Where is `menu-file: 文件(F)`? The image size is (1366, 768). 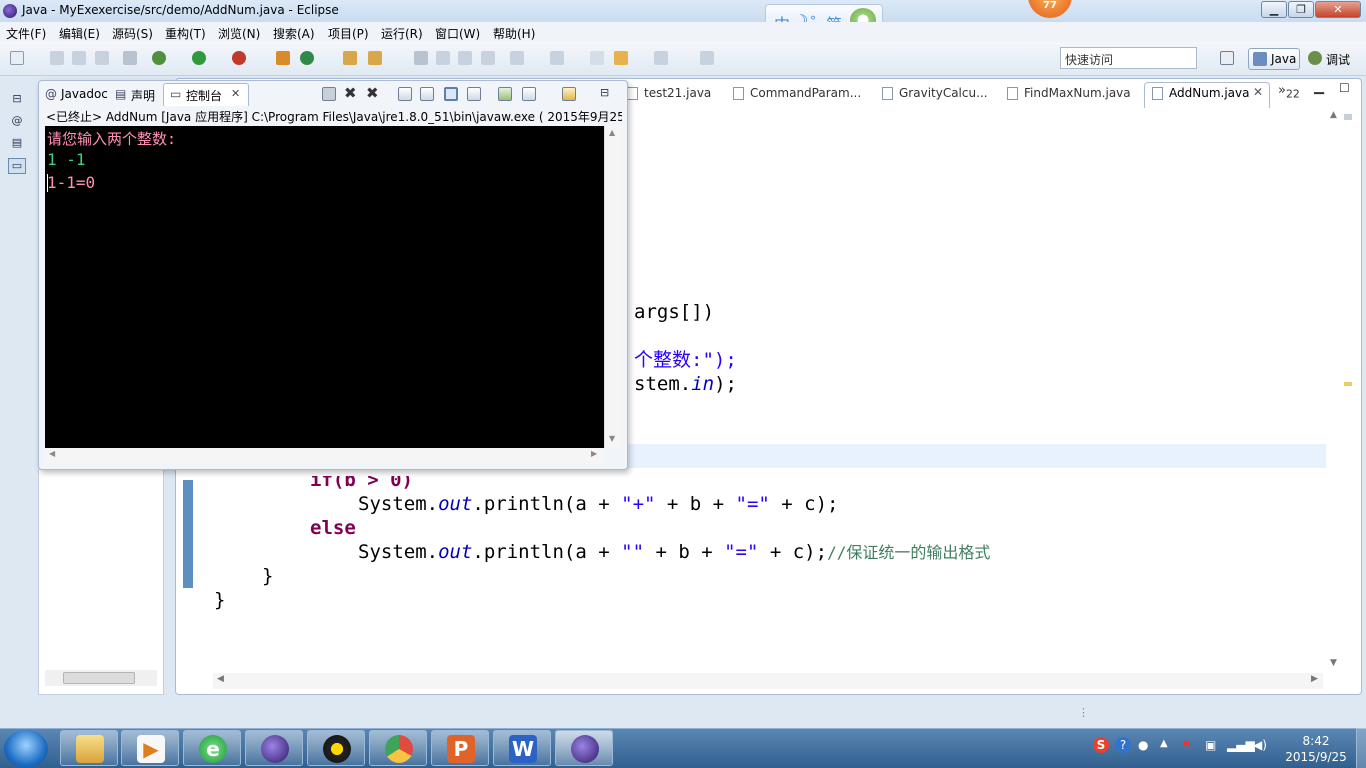 menu-file: 文件(F) is located at coordinates (26, 33).